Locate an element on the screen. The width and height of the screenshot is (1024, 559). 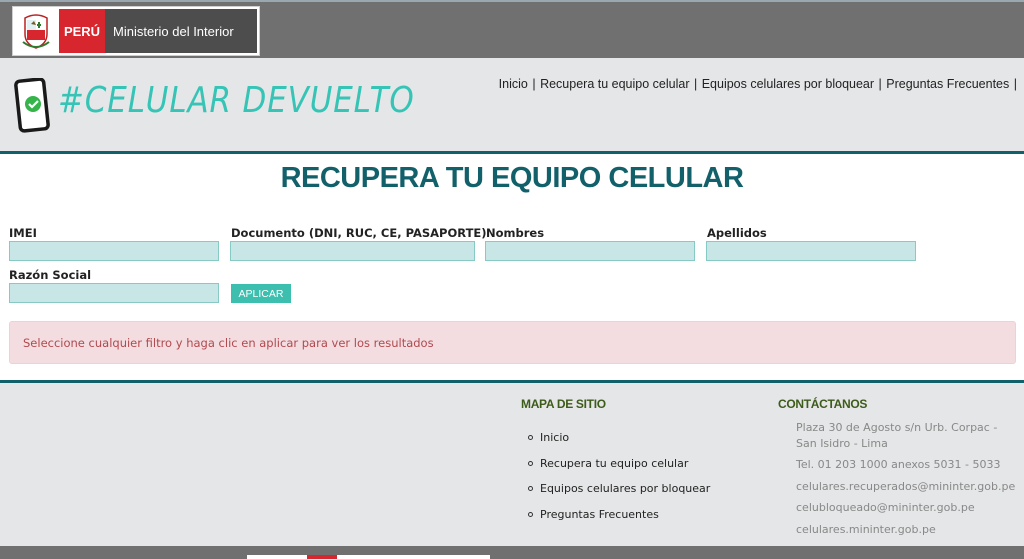
sitemap-heading: MAPA DE SITIO is located at coordinates (563, 404).